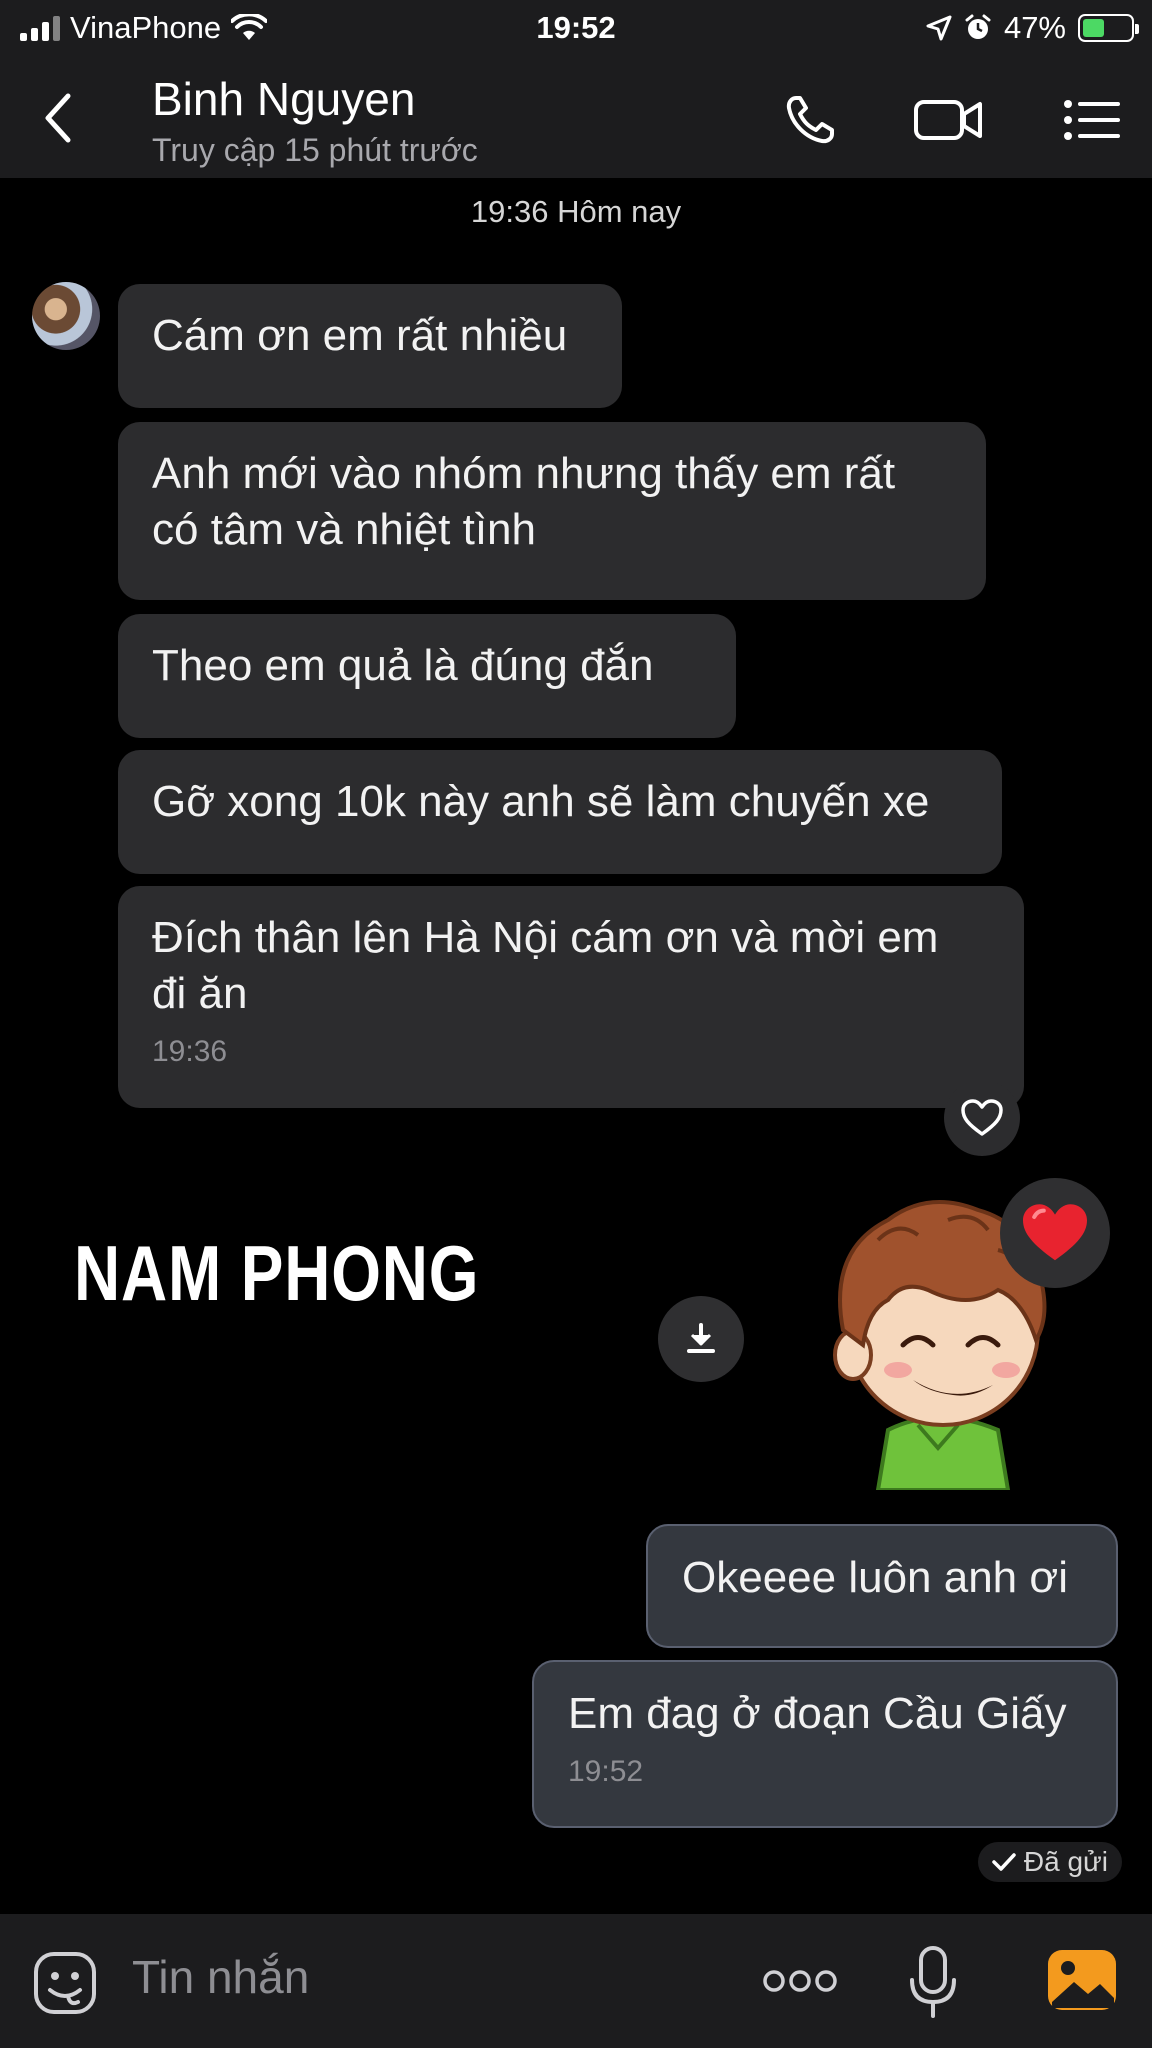  Describe the element at coordinates (825, 1744) in the screenshot. I see `message-bubble-outgoing: Em đag ở đoạn Cầu Giấy 19:52` at that location.